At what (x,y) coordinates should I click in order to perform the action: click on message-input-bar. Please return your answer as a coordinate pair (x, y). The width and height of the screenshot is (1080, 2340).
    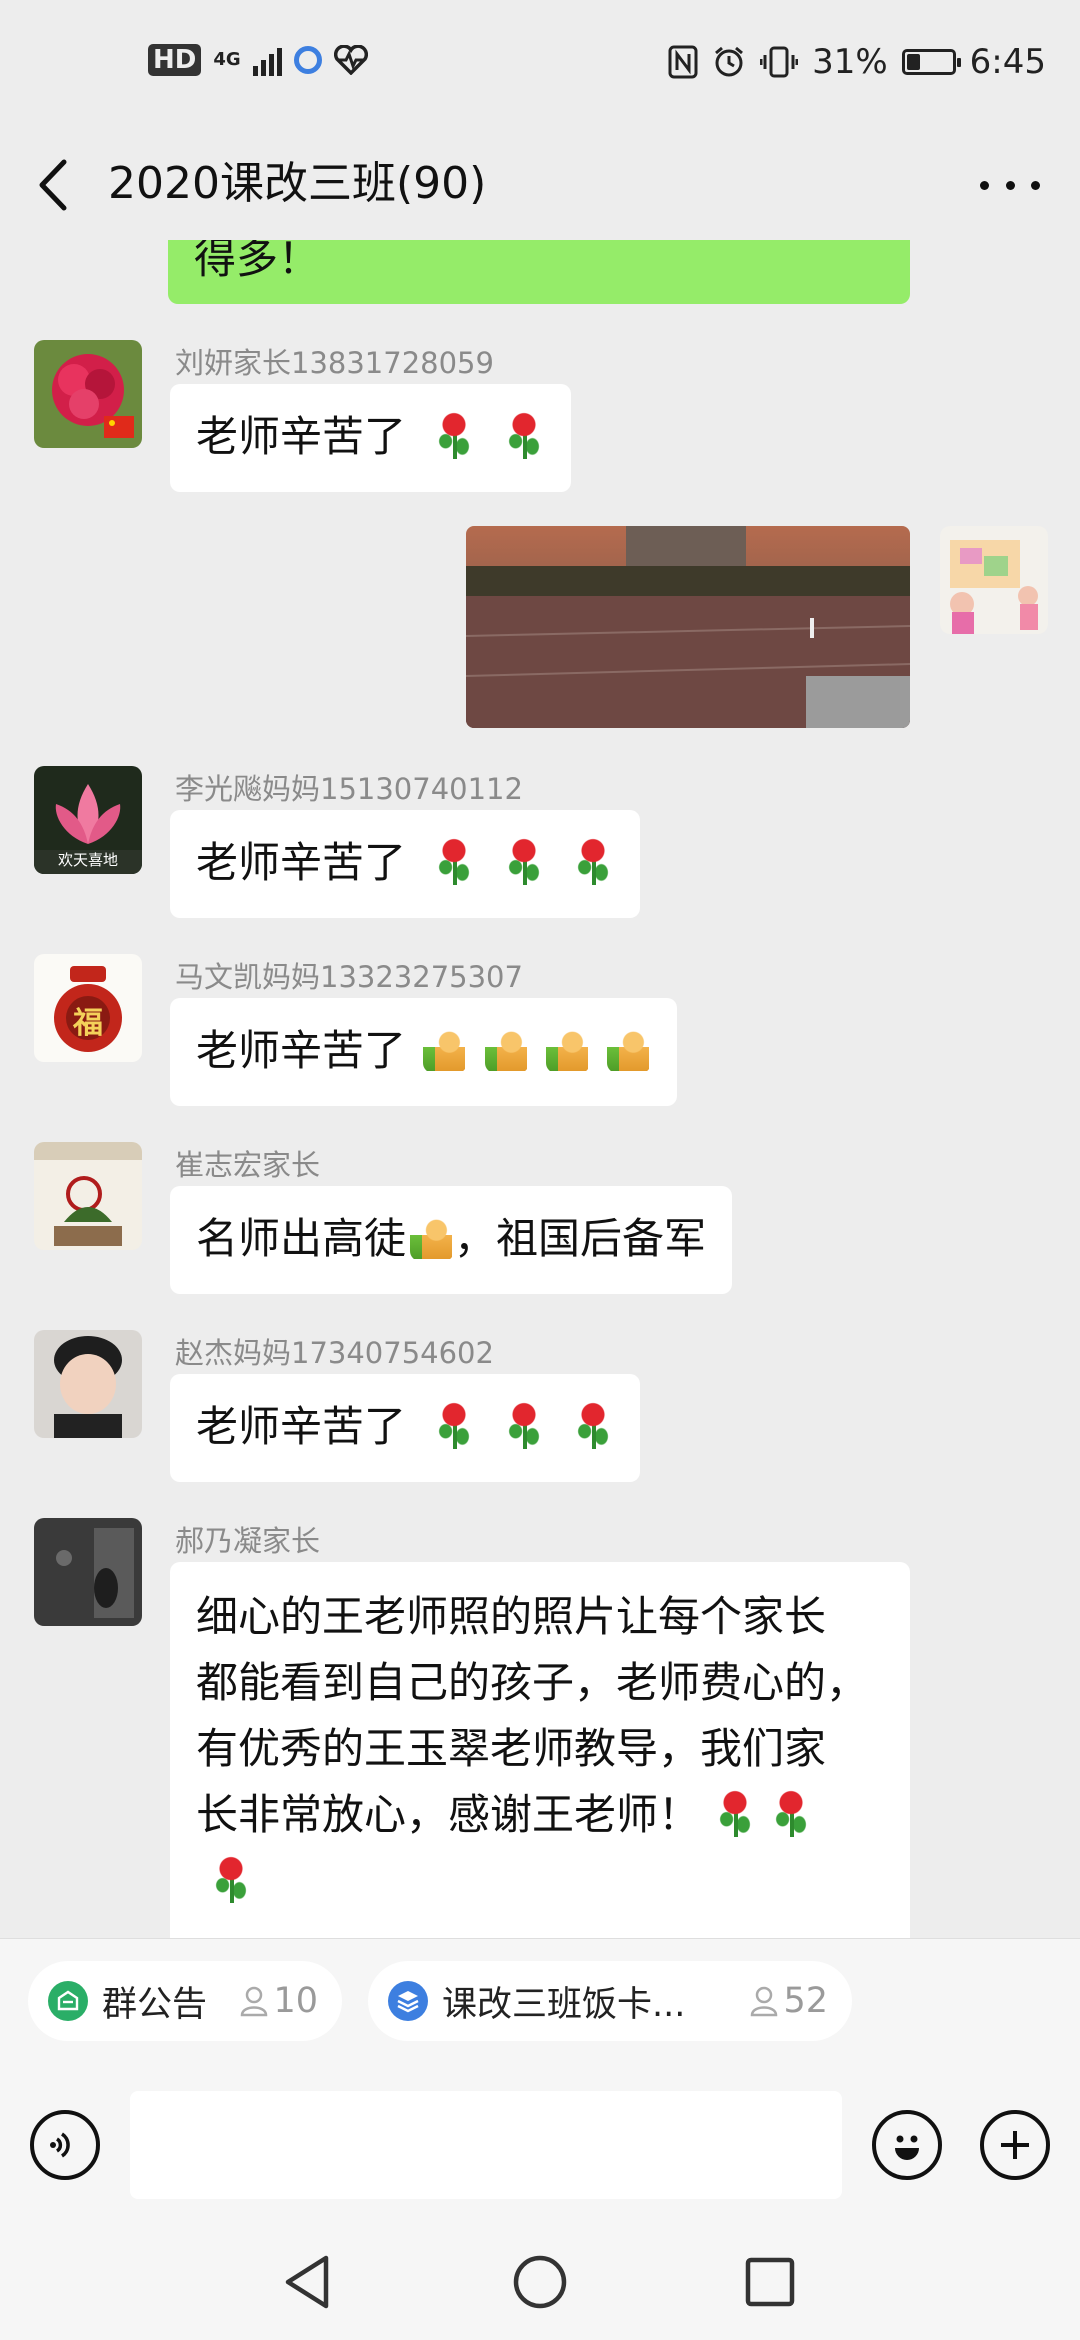
    Looking at the image, I should click on (540, 2153).